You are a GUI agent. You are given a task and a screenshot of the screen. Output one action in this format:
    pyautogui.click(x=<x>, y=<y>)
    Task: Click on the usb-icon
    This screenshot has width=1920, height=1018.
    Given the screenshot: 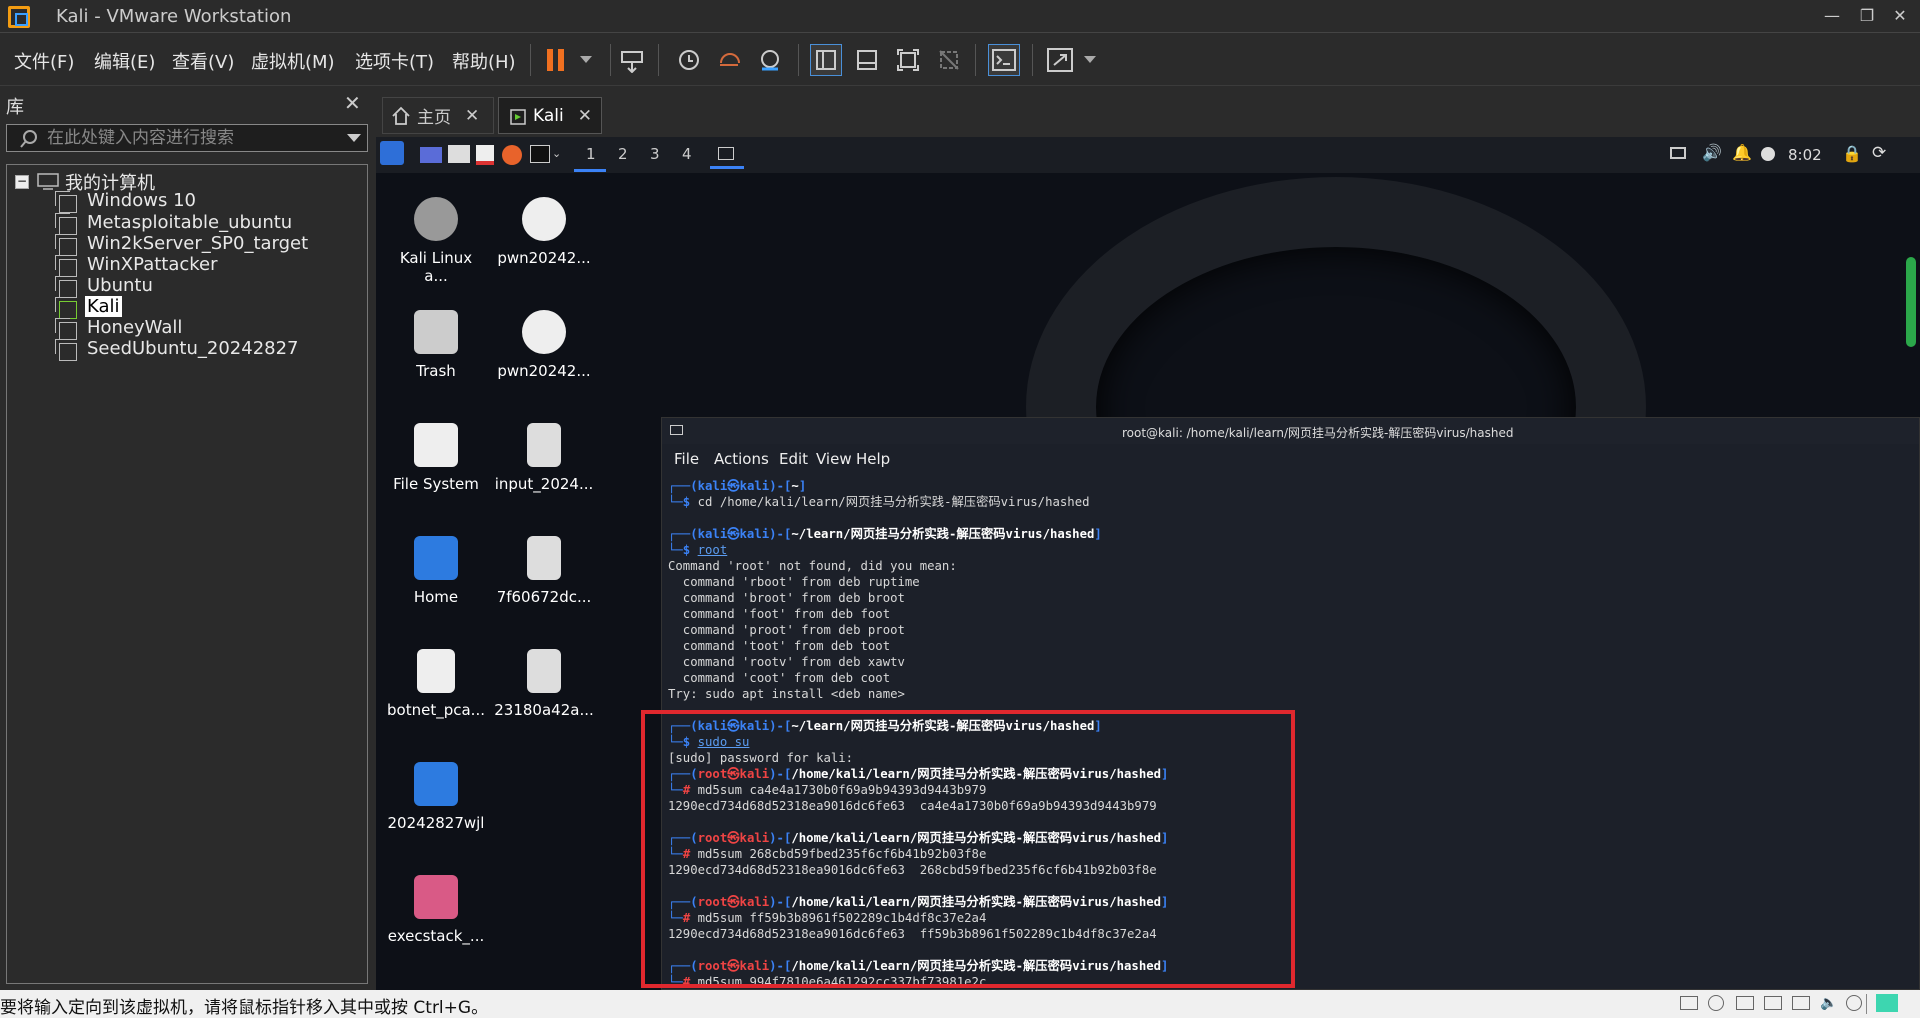 What is the action you would take?
    pyautogui.click(x=1773, y=1003)
    